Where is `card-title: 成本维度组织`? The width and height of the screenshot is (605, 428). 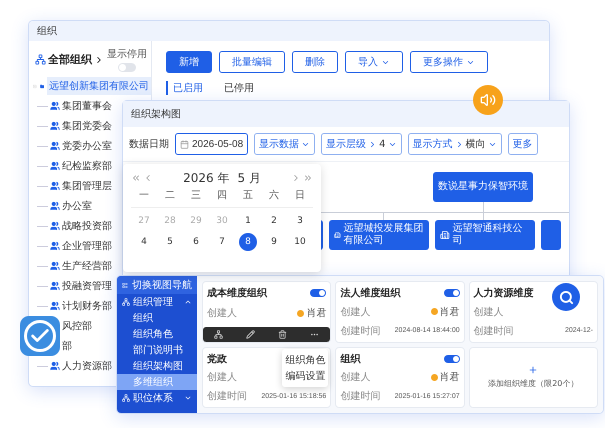
card-title: 成本维度组织 is located at coordinates (237, 293).